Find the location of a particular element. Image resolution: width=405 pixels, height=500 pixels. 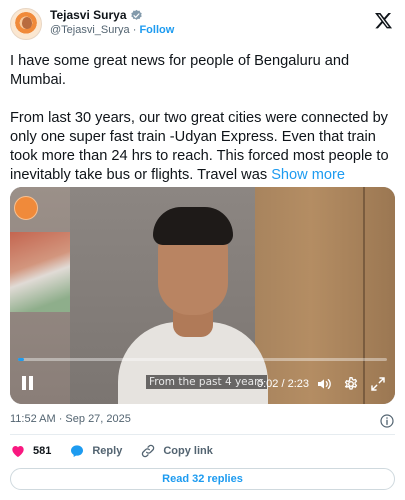

read-replies-label: Read 32 replies is located at coordinates (202, 479).